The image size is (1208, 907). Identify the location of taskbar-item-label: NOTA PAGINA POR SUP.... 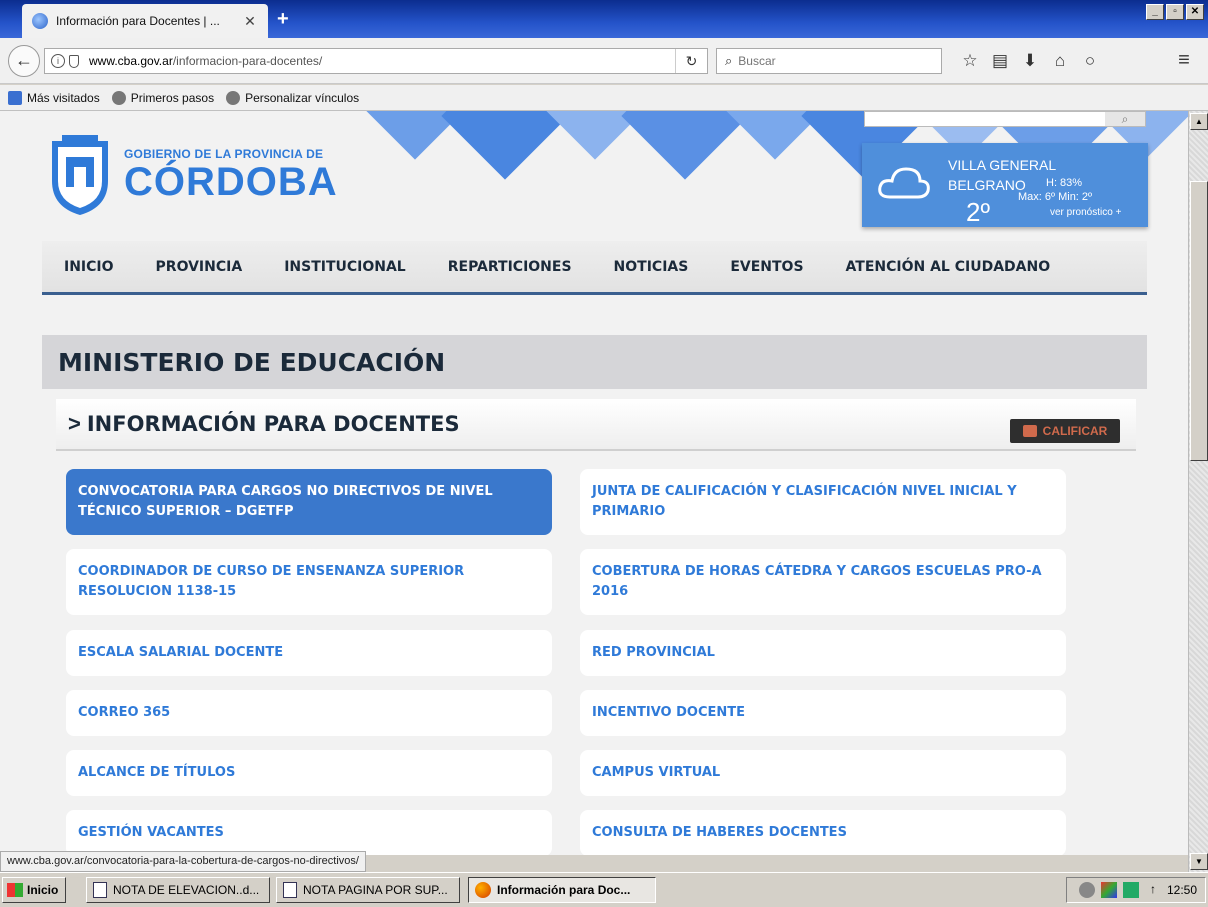
(375, 890).